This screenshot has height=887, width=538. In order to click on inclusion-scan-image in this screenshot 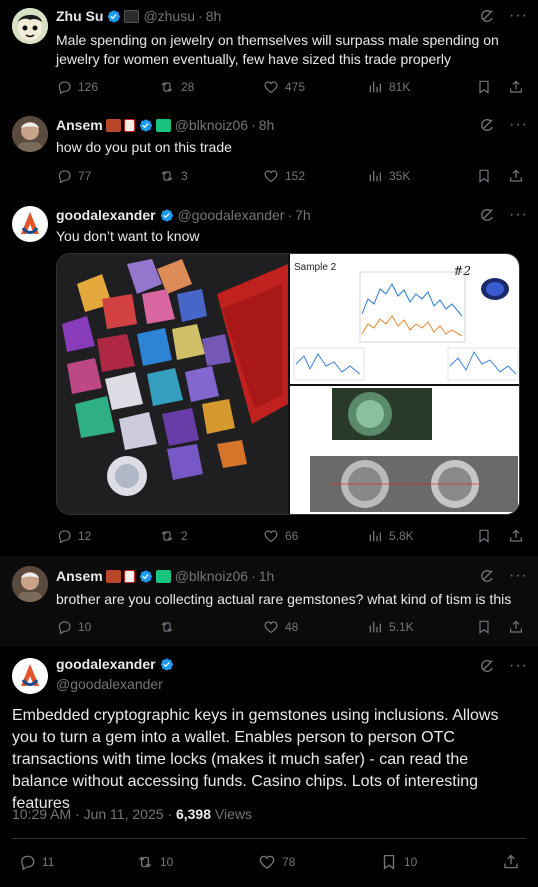, I will do `click(404, 450)`.